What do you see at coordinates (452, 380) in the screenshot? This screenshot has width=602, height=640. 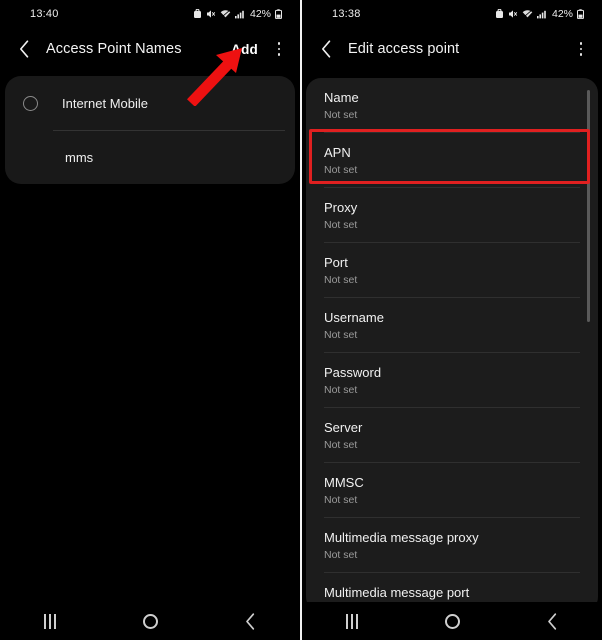 I see `setting-row-password: Password Not set` at bounding box center [452, 380].